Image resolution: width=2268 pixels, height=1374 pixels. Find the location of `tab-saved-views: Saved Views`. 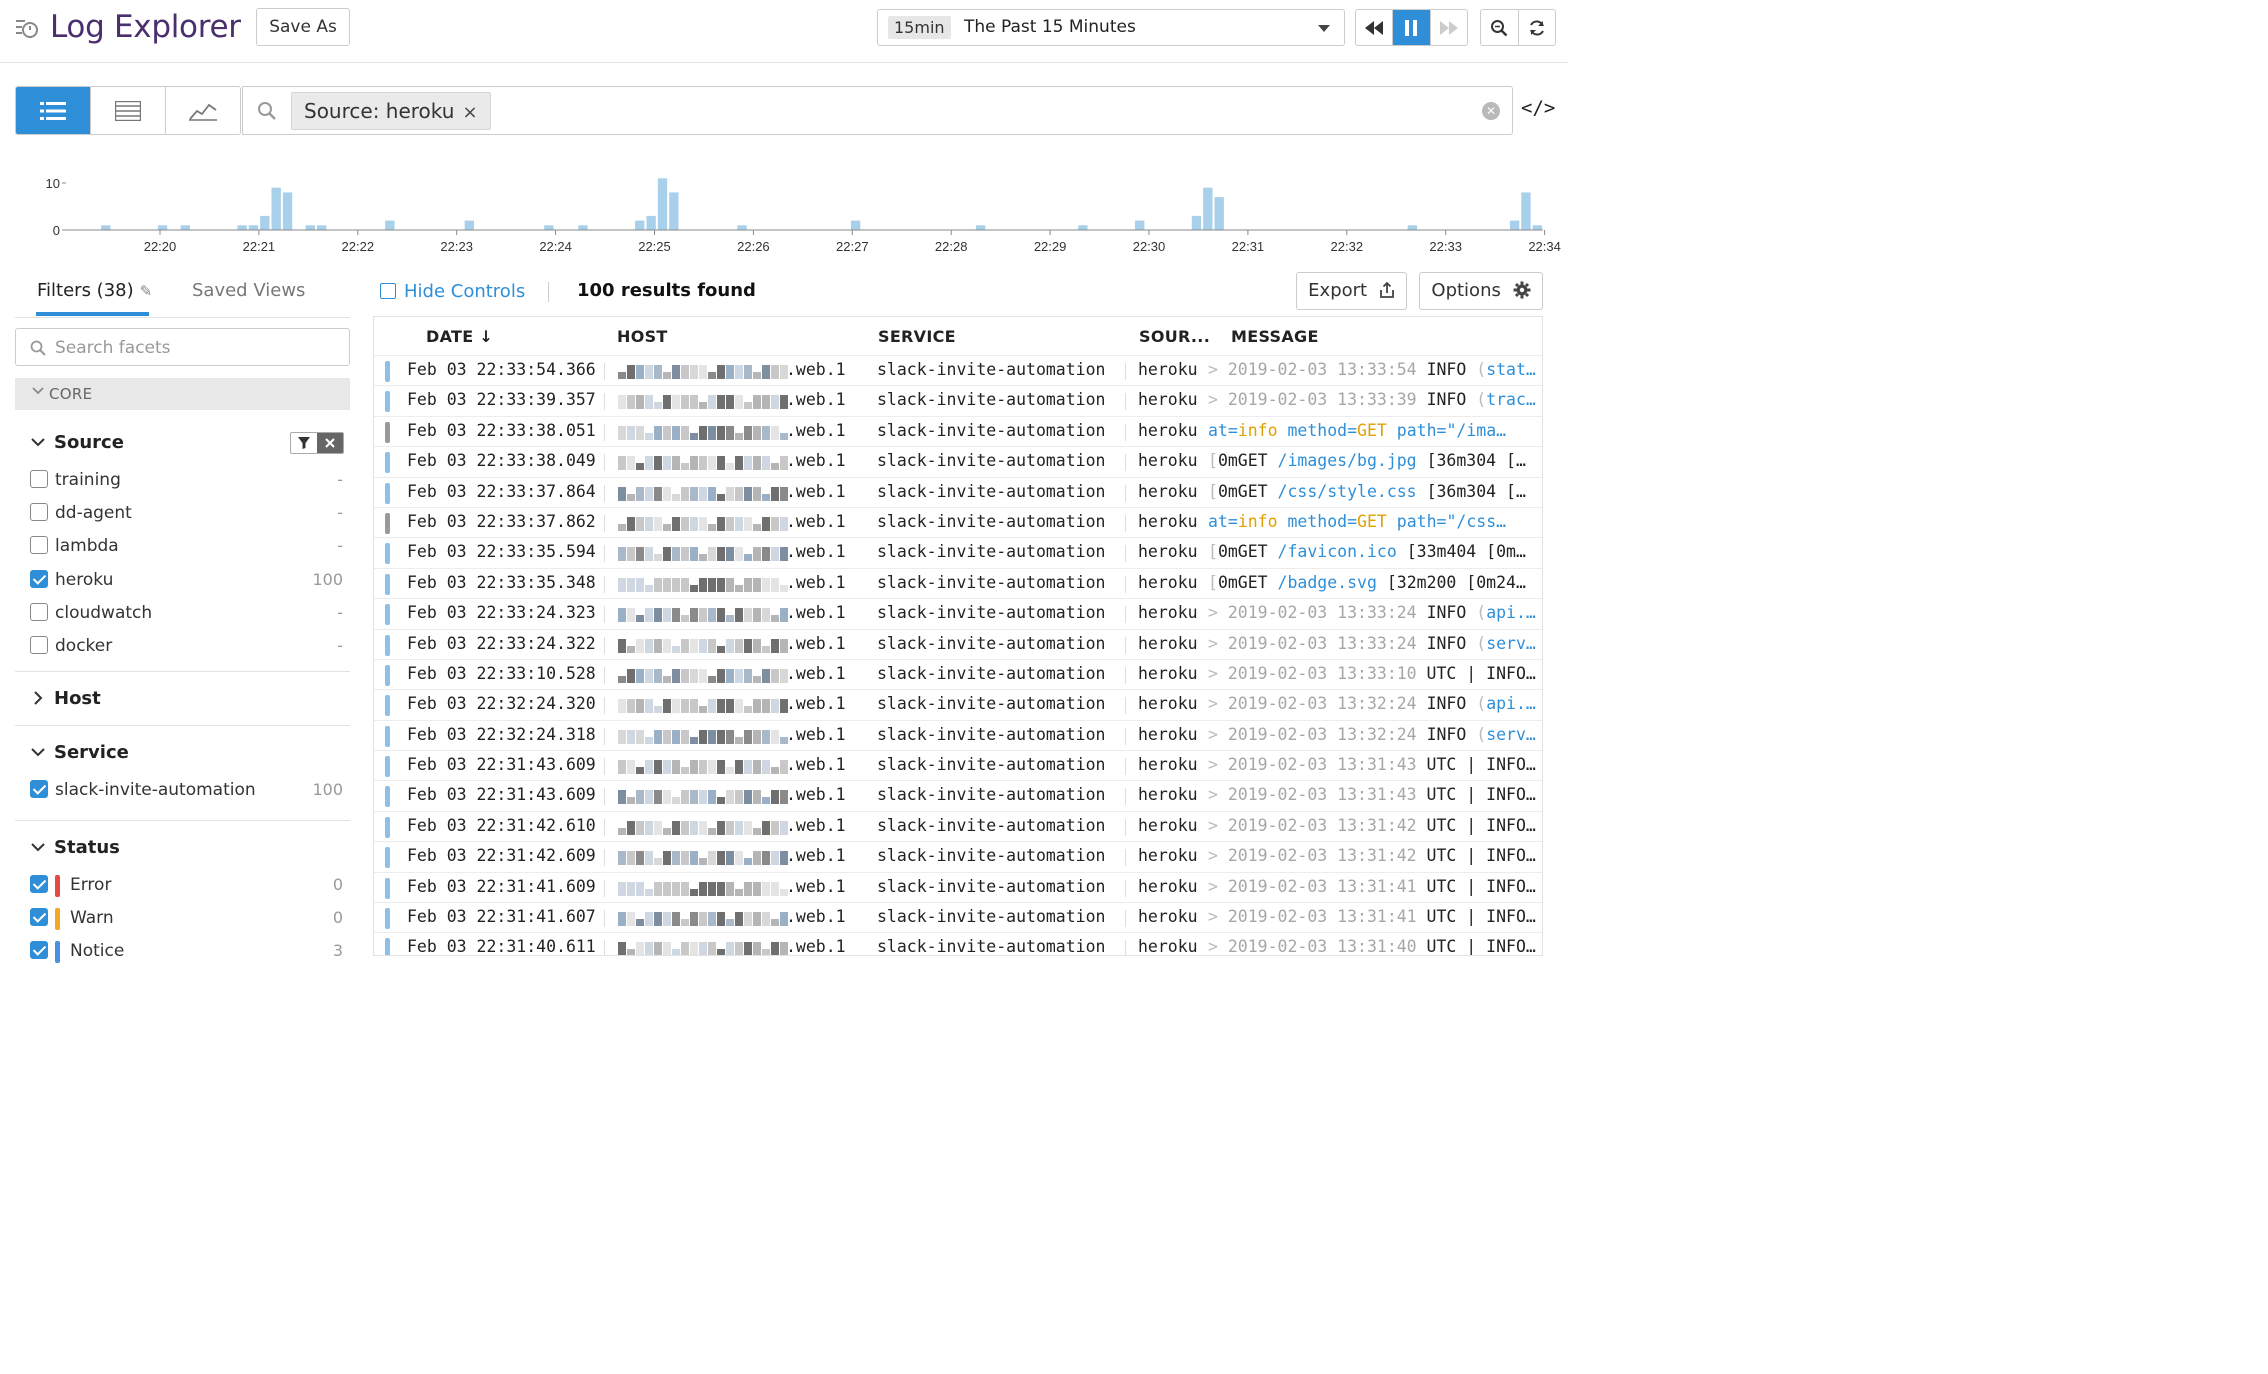

tab-saved-views: Saved Views is located at coordinates (248, 290).